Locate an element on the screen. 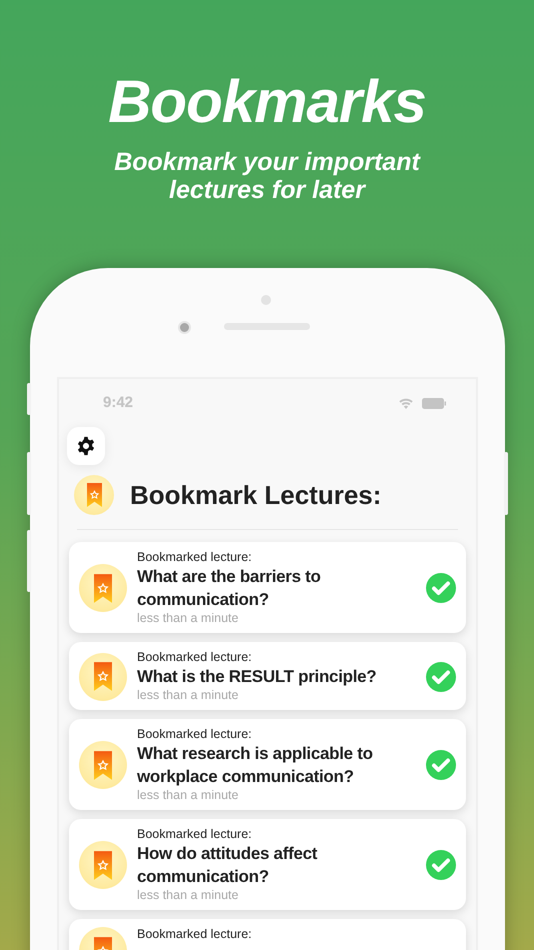 This screenshot has height=950, width=534. settings-button is located at coordinates (86, 446).